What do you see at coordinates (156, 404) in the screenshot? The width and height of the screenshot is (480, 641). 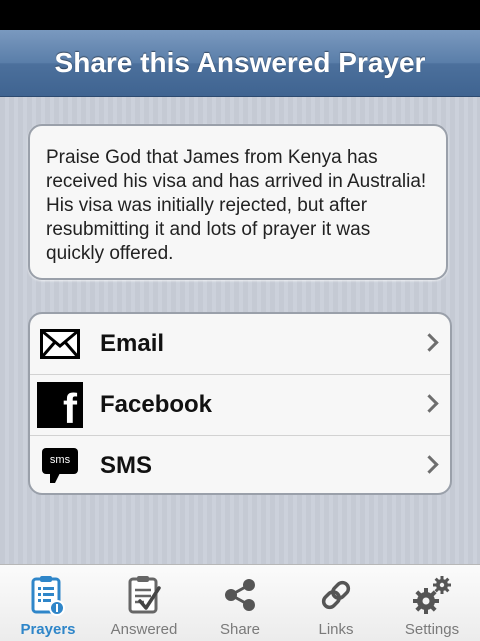 I see `share-row-label: Facebook` at bounding box center [156, 404].